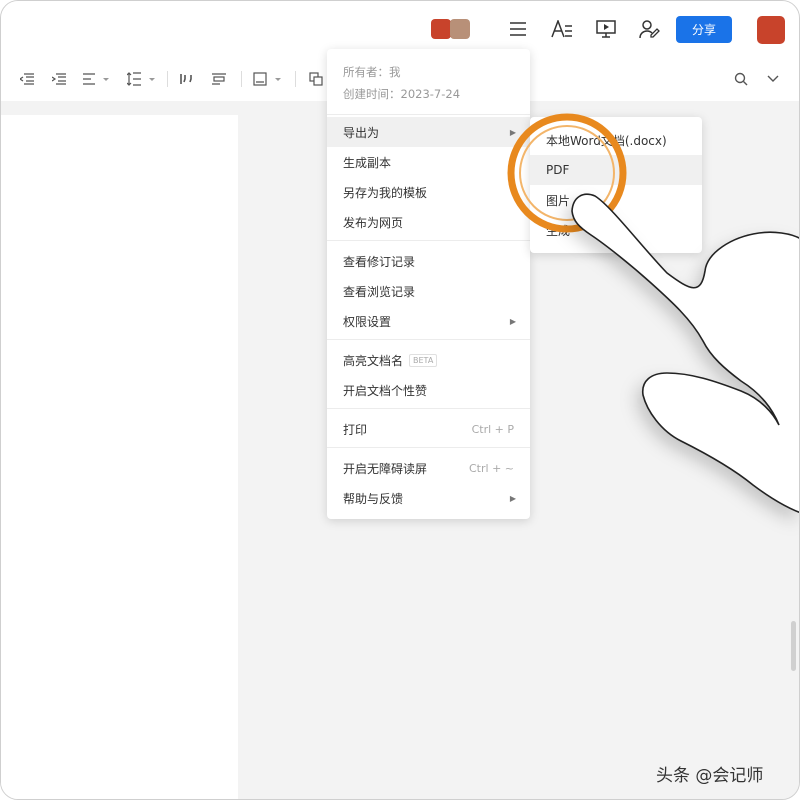 The width and height of the screenshot is (800, 800). I want to click on line-spacing-icon, so click(142, 79).